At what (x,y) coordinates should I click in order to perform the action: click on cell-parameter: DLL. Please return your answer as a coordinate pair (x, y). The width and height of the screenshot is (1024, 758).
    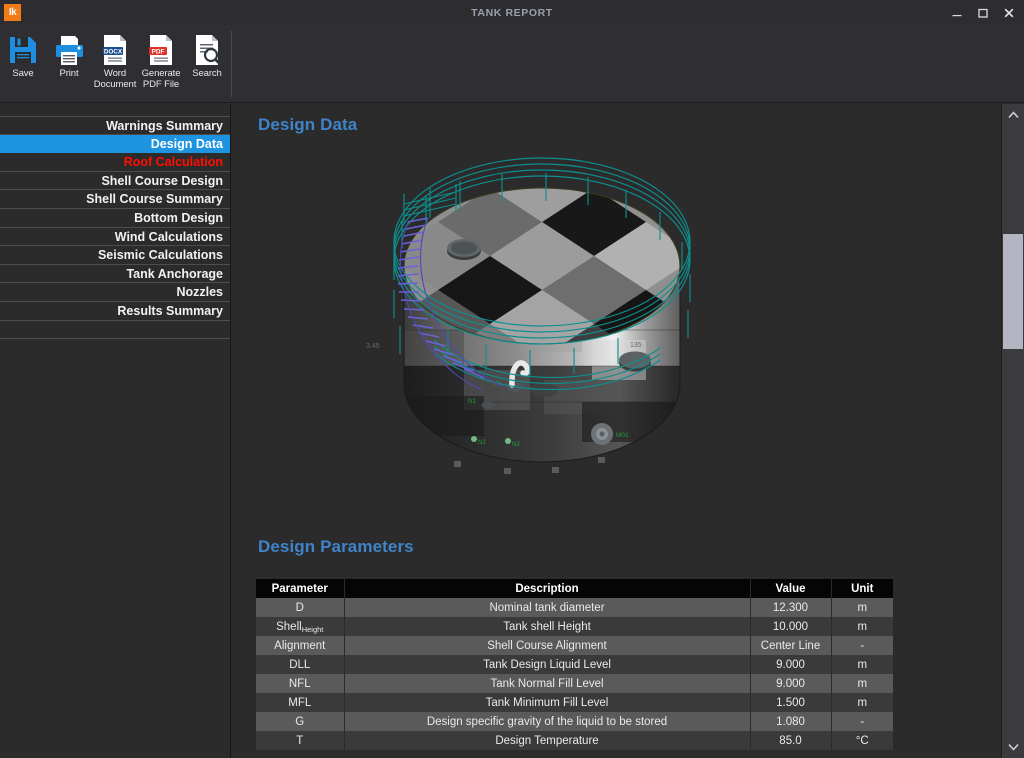
    Looking at the image, I should click on (300, 664).